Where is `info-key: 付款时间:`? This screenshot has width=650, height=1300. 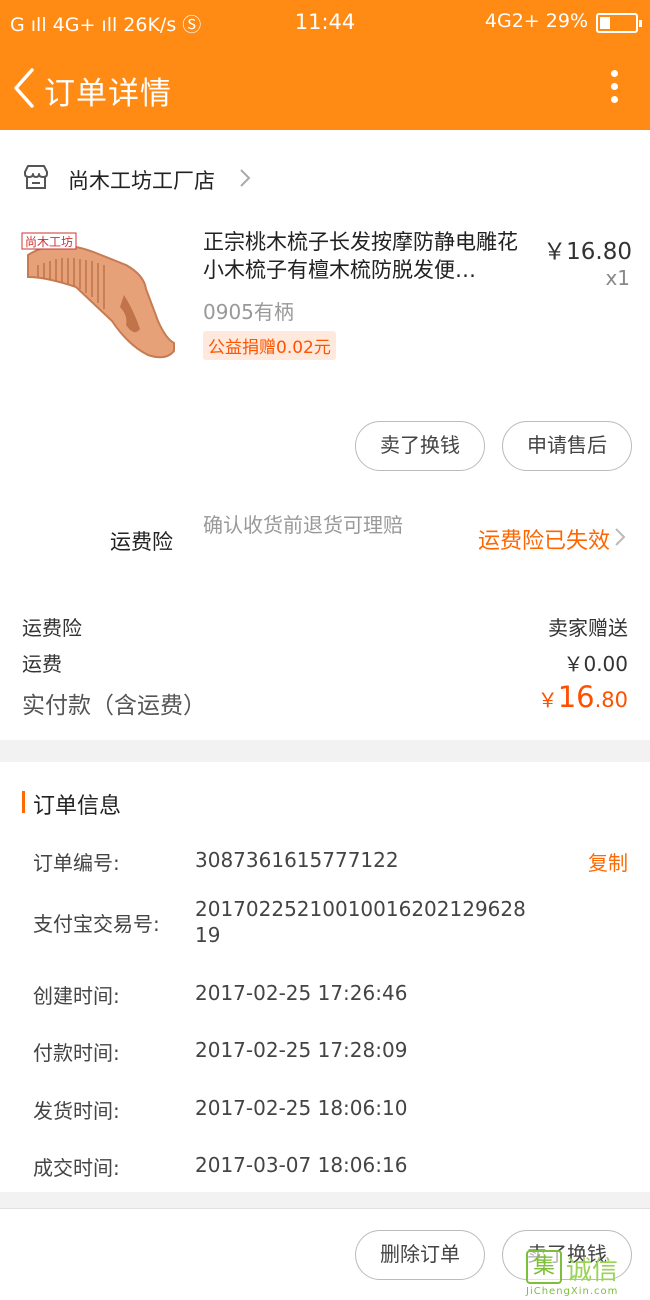 info-key: 付款时间: is located at coordinates (76, 1053).